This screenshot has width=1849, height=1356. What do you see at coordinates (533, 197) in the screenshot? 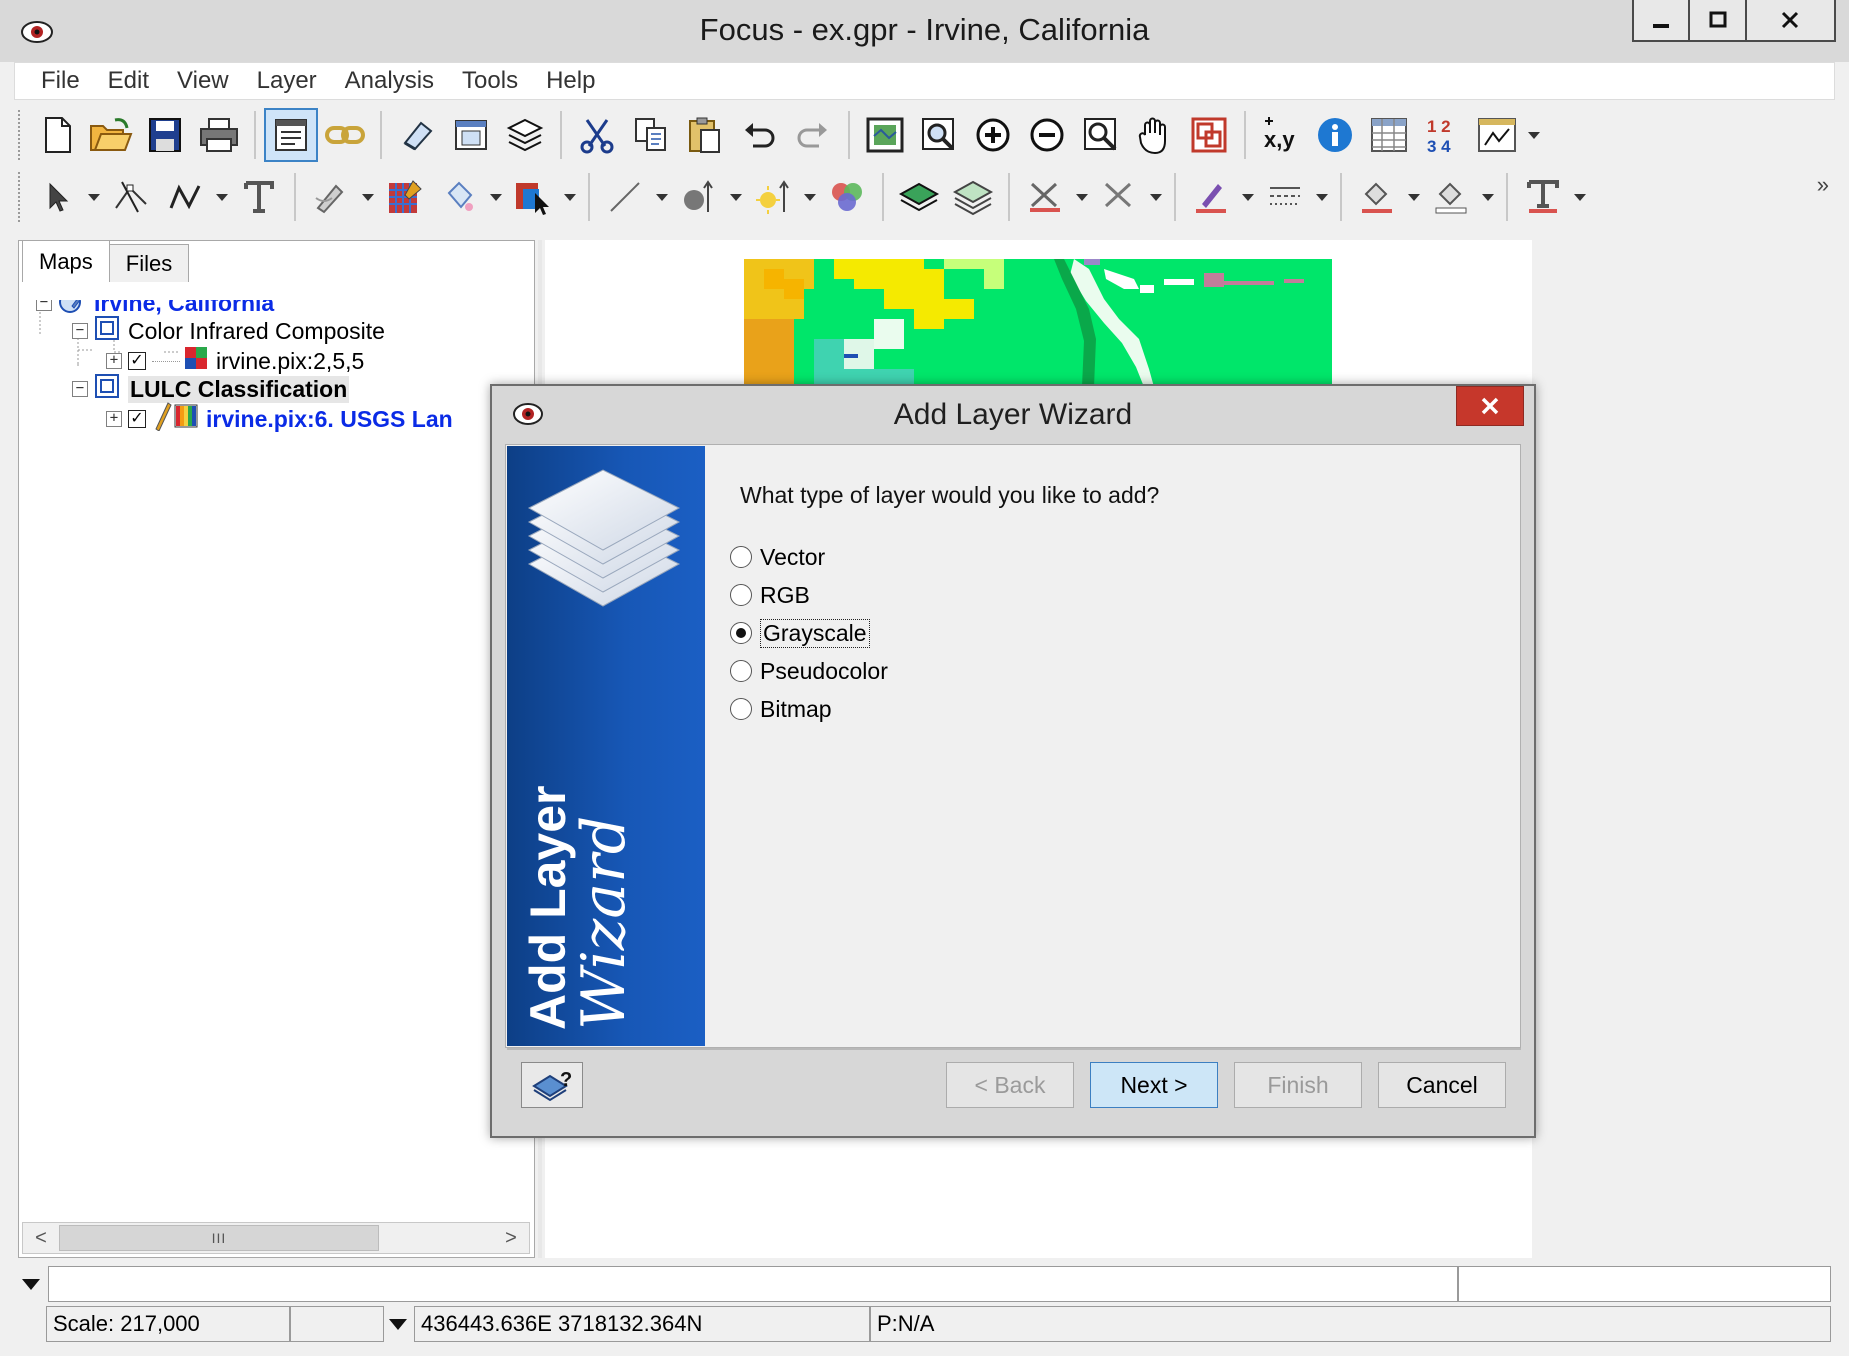
I see `select-feature-icon` at bounding box center [533, 197].